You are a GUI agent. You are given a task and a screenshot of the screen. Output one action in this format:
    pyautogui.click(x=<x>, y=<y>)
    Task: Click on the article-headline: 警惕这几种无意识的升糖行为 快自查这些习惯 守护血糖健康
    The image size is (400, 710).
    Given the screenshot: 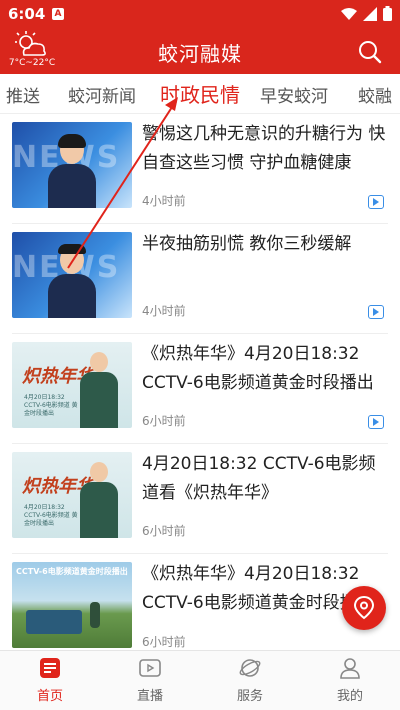 What is the action you would take?
    pyautogui.click(x=264, y=148)
    